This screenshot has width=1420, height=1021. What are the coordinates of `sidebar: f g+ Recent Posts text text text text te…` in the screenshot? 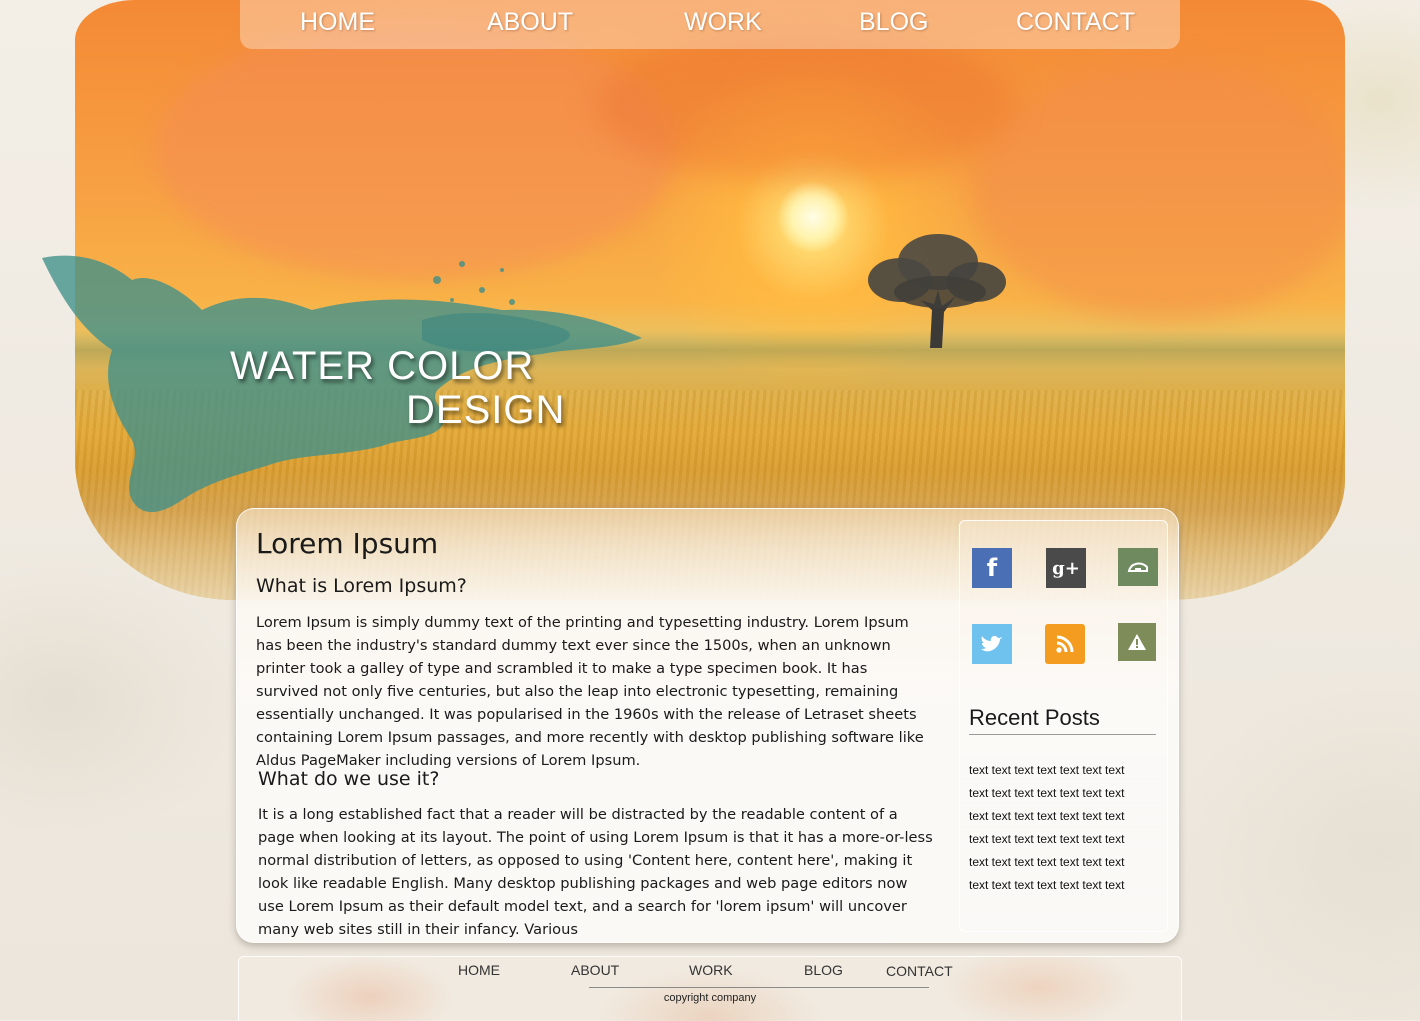 It's located at (1063, 726).